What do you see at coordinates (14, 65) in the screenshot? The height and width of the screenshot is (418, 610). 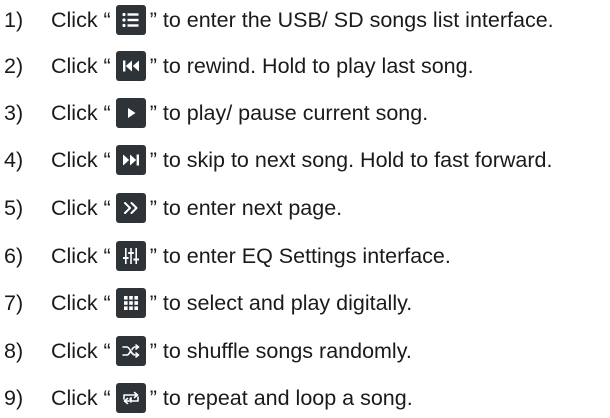 I see `item-number: 2)` at bounding box center [14, 65].